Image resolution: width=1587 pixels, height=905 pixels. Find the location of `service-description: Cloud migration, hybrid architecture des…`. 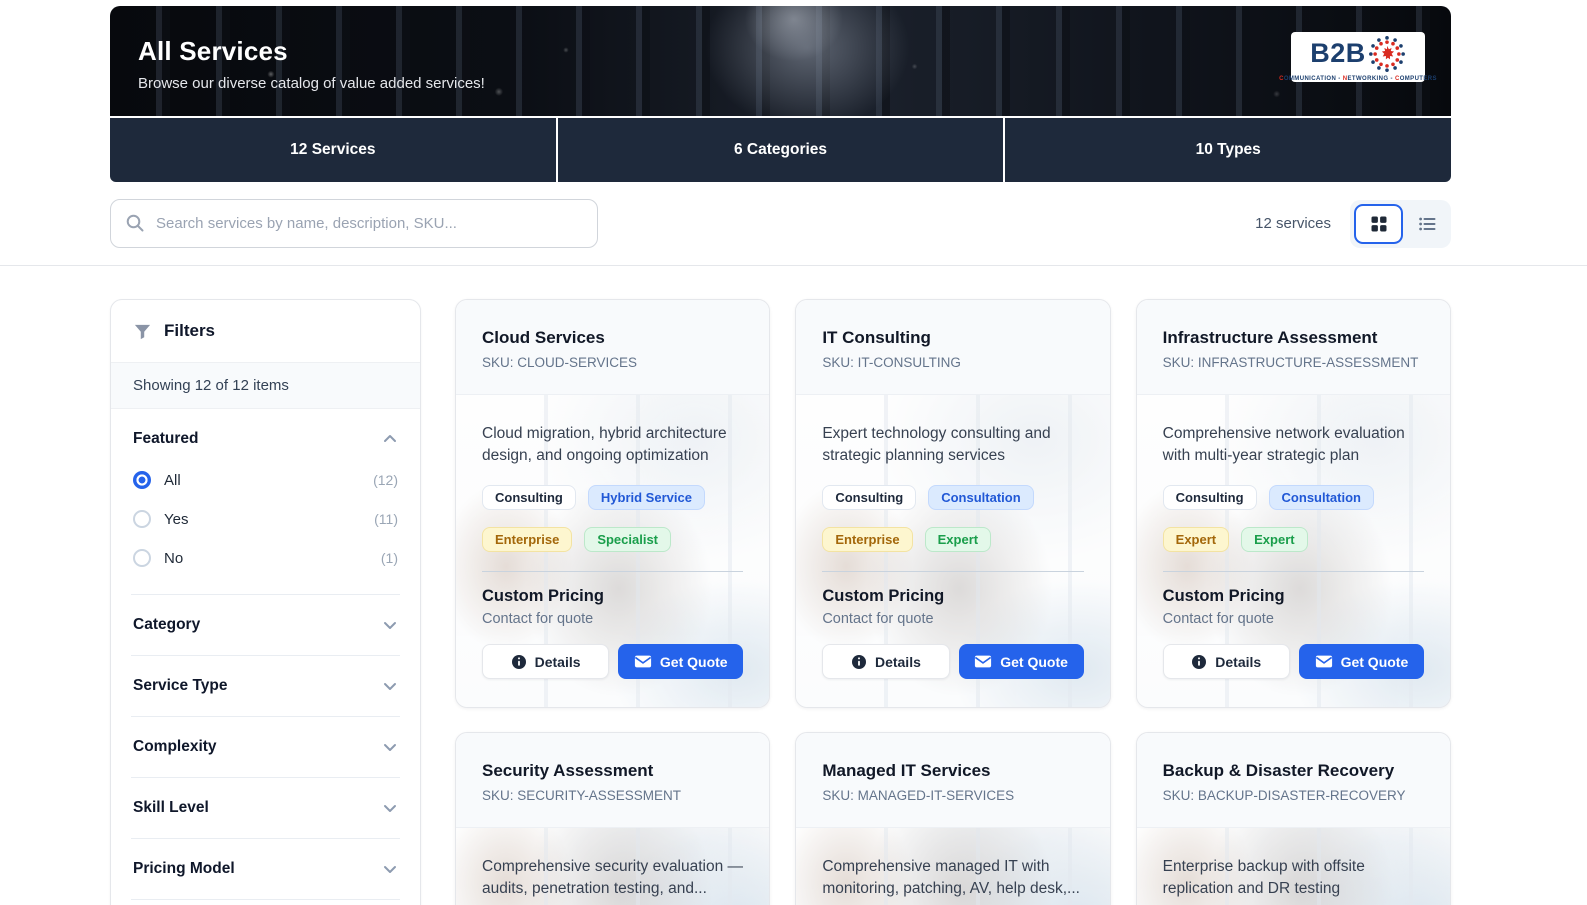

service-description: Cloud migration, hybrid architecture des… is located at coordinates (604, 445).